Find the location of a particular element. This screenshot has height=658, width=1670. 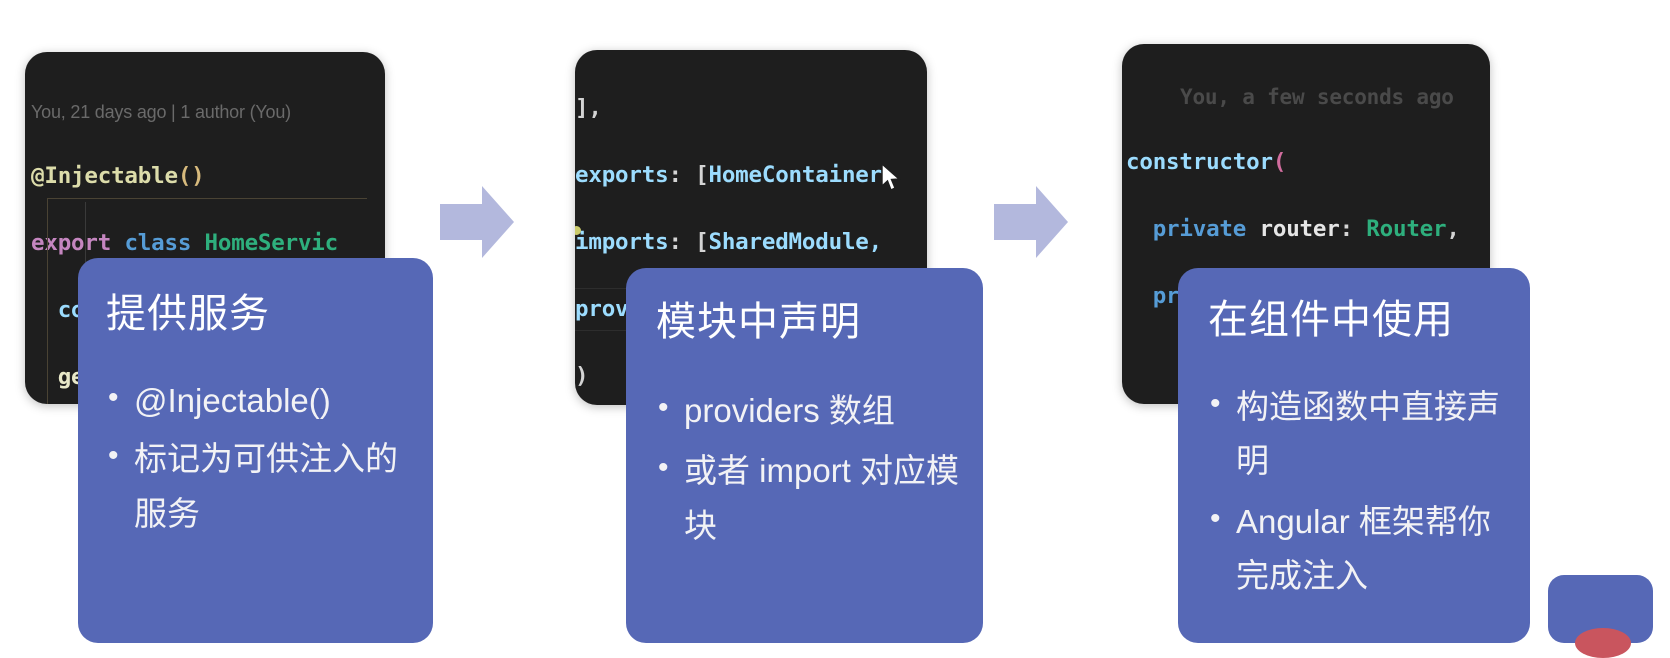

card-title: 提供服务 is located at coordinates (188, 314).